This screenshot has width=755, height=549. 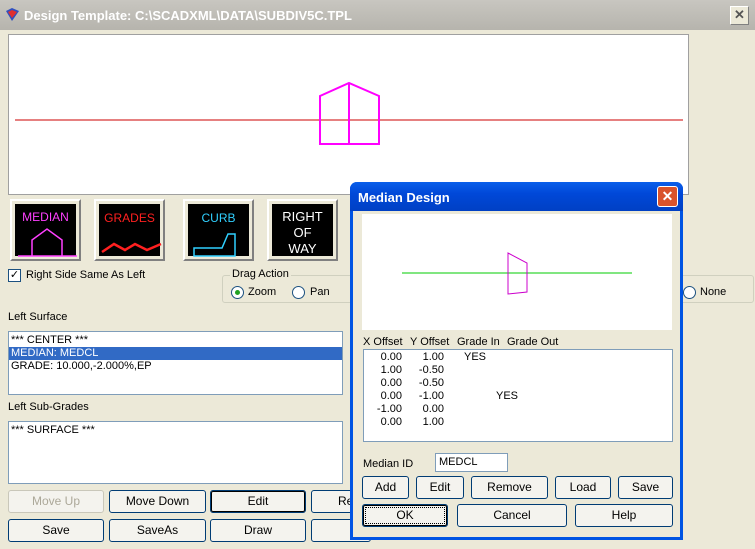 What do you see at coordinates (431, 396) in the screenshot?
I see `cell-y: -1.00` at bounding box center [431, 396].